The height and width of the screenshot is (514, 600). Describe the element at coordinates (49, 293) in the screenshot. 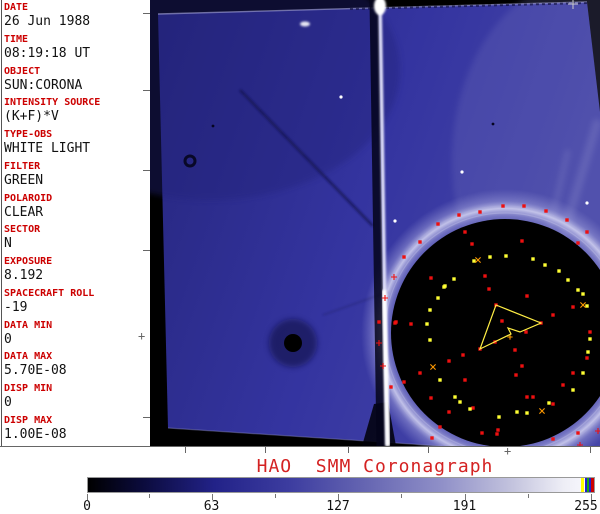

I see `field-label: SPACECRAFT ROLL` at that location.